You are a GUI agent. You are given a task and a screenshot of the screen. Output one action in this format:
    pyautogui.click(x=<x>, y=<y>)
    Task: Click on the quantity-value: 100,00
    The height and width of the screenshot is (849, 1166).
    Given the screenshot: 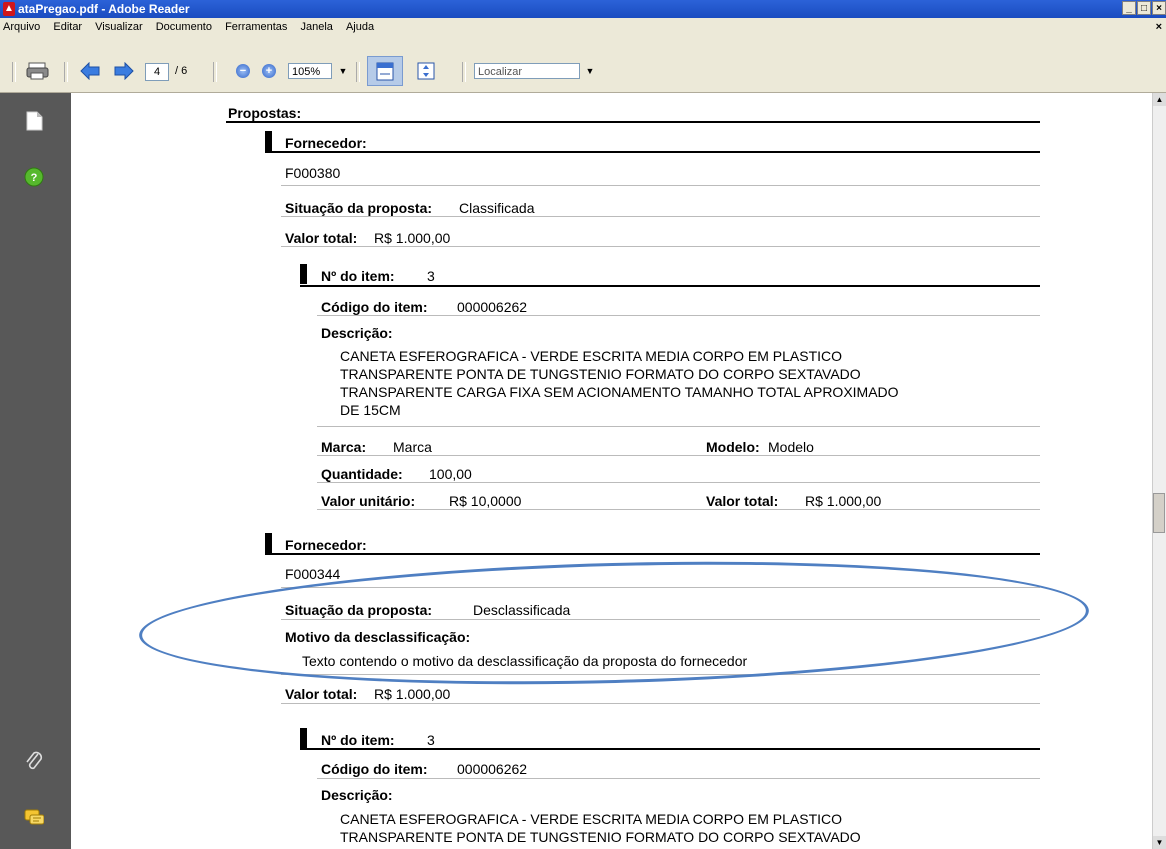 What is the action you would take?
    pyautogui.click(x=450, y=474)
    